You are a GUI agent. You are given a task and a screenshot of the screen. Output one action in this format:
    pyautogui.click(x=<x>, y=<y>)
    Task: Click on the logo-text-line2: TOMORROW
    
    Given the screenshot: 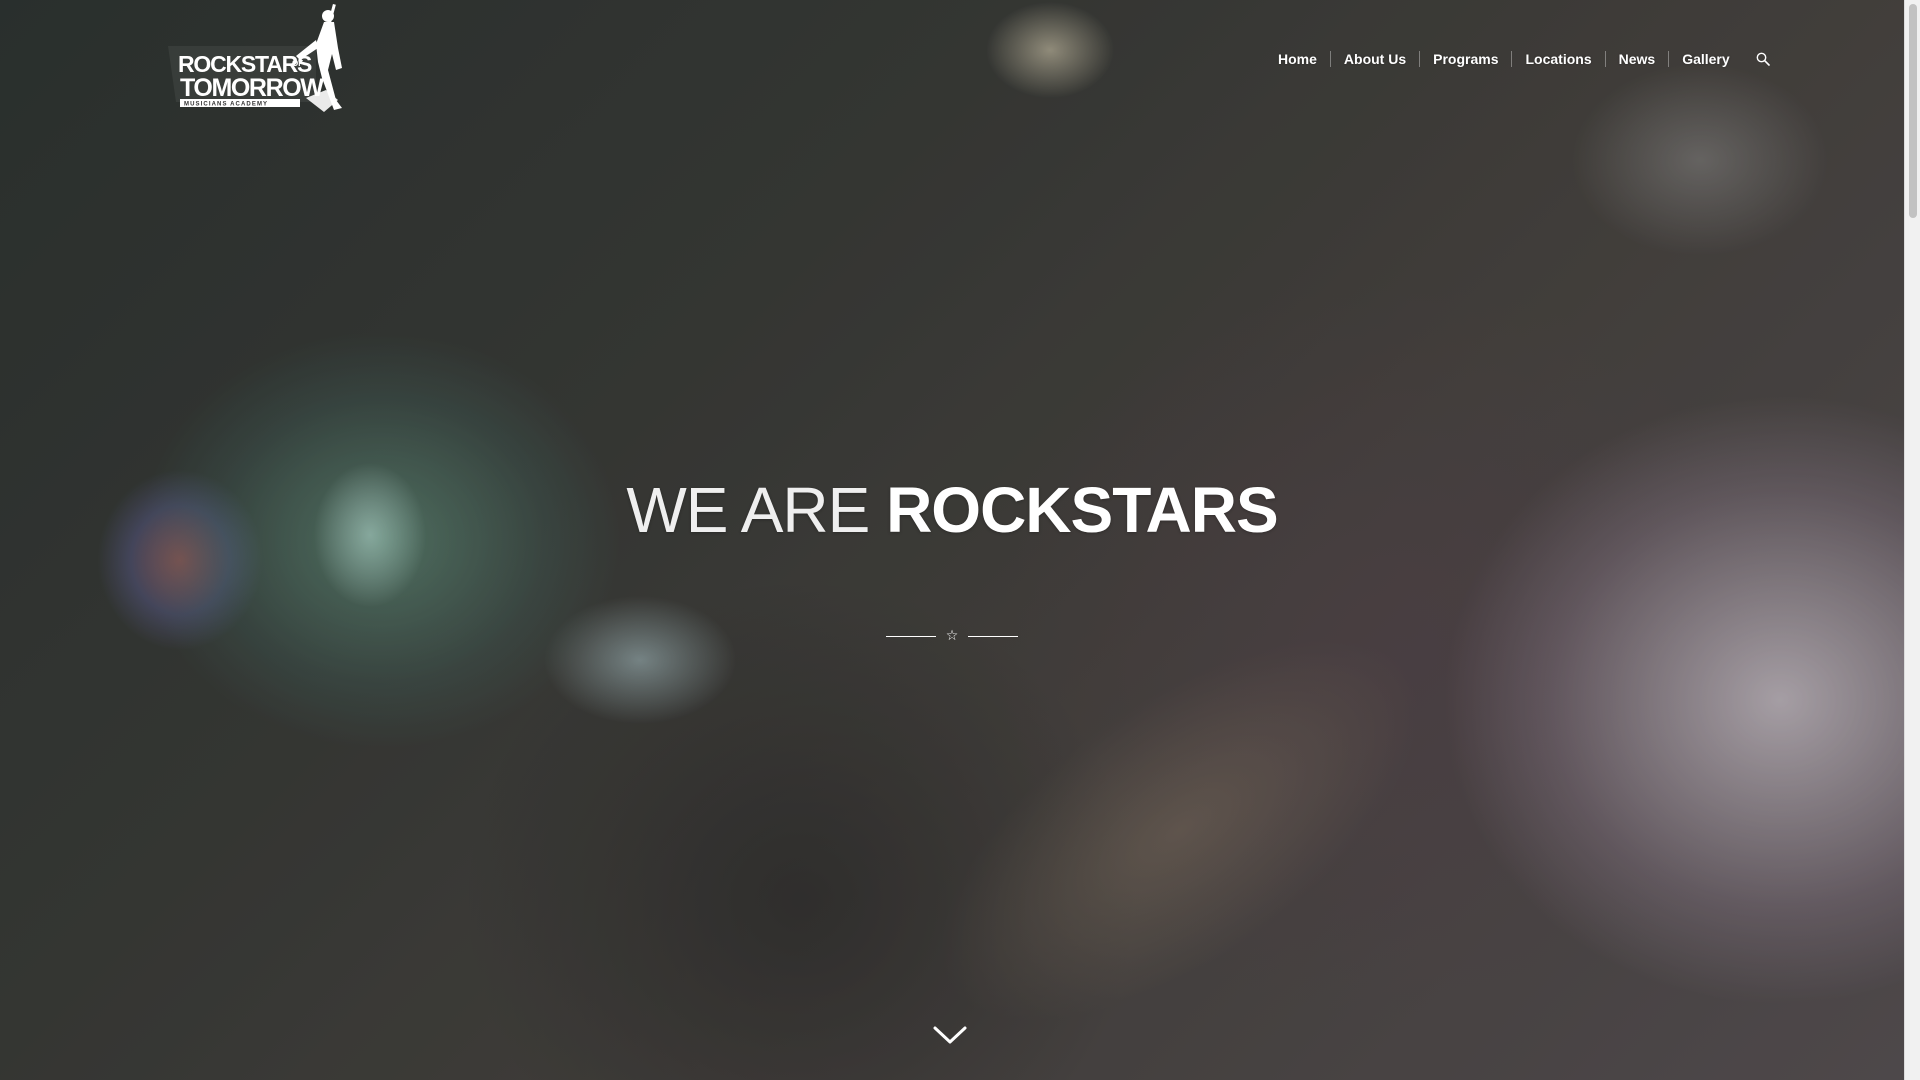 What is the action you would take?
    pyautogui.click(x=252, y=88)
    